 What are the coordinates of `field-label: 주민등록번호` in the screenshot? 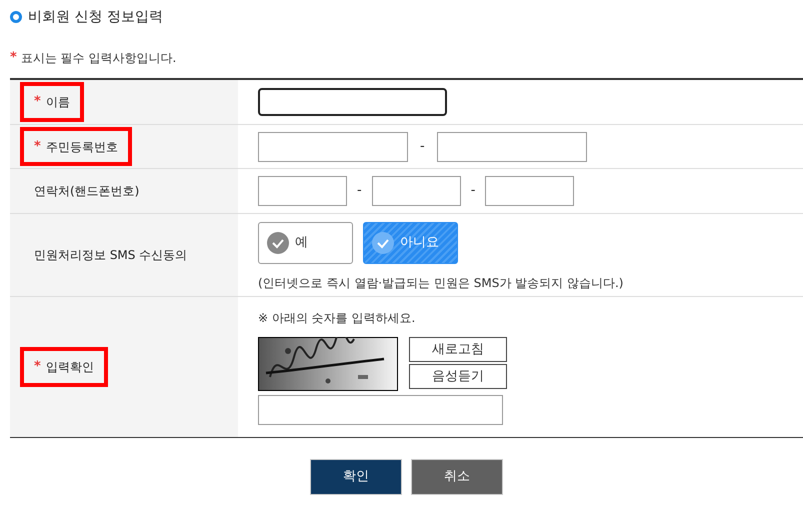 It's located at (82, 147).